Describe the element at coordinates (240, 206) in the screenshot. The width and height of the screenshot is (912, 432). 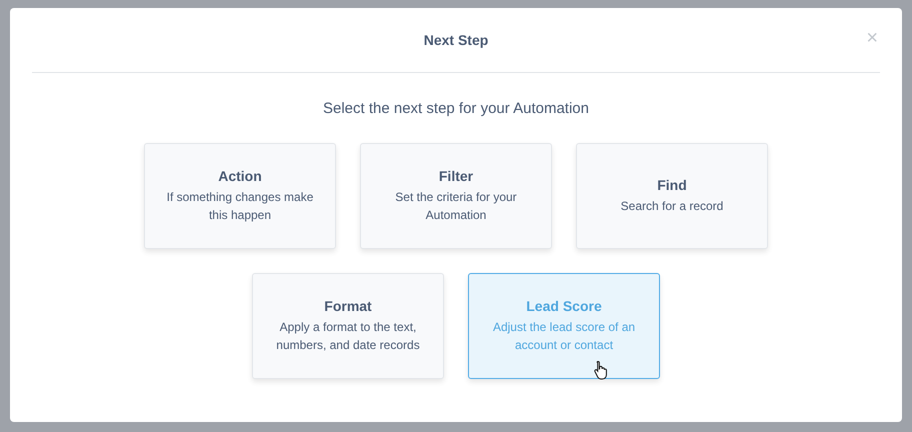
I see `step-description: If something changes make this happen` at that location.